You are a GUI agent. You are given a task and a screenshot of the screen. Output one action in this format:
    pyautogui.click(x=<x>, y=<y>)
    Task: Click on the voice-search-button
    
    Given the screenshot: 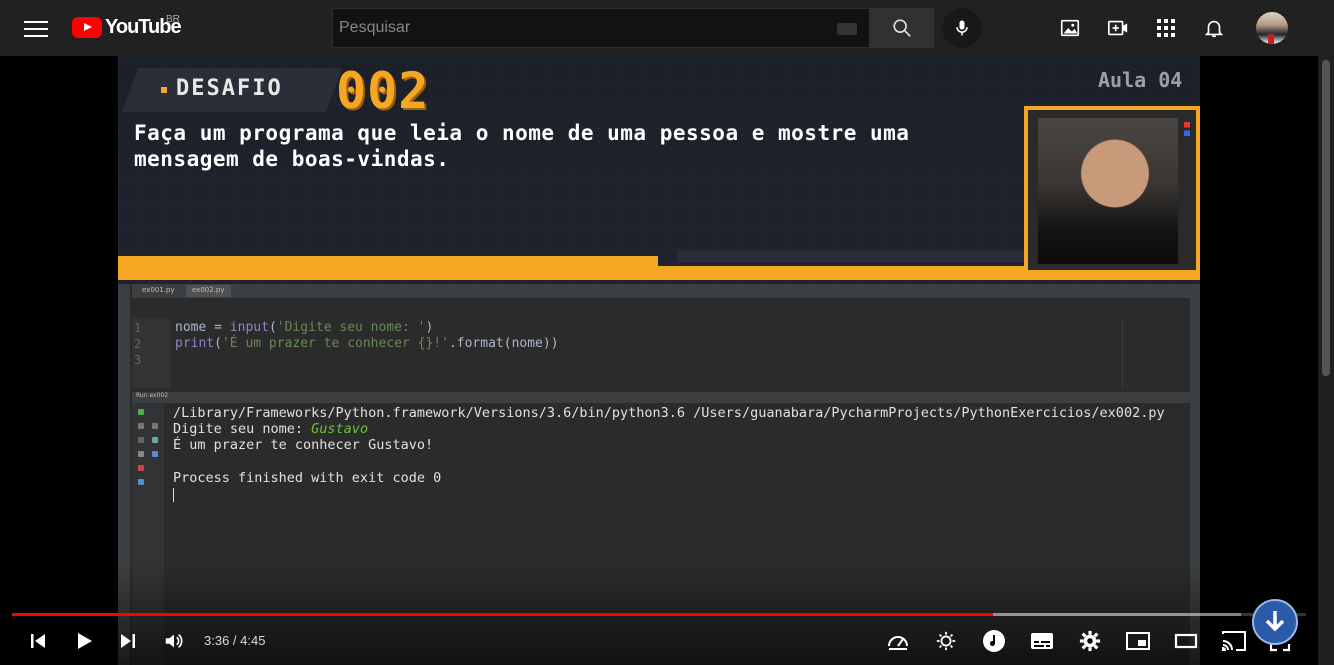 What is the action you would take?
    pyautogui.click(x=962, y=28)
    